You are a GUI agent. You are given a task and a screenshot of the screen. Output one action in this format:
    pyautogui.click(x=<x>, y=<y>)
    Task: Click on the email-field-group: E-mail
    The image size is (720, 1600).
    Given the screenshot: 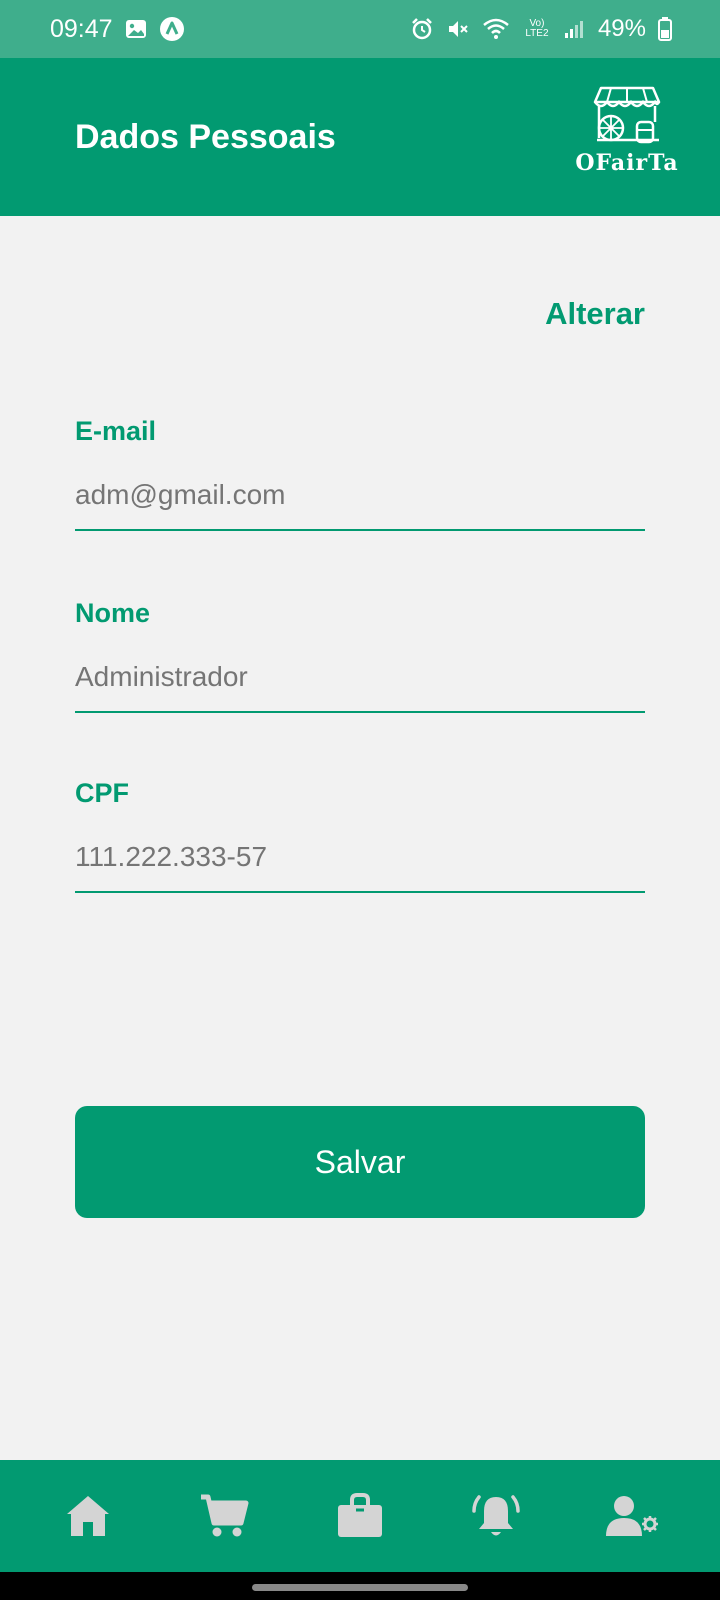 What is the action you would take?
    pyautogui.click(x=360, y=473)
    